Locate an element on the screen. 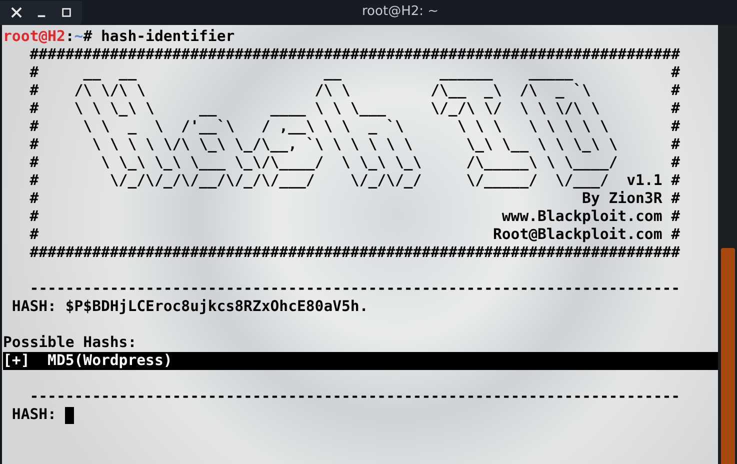 The width and height of the screenshot is (737, 464). banner-line: # www.Blackploit.com # is located at coordinates (355, 217).